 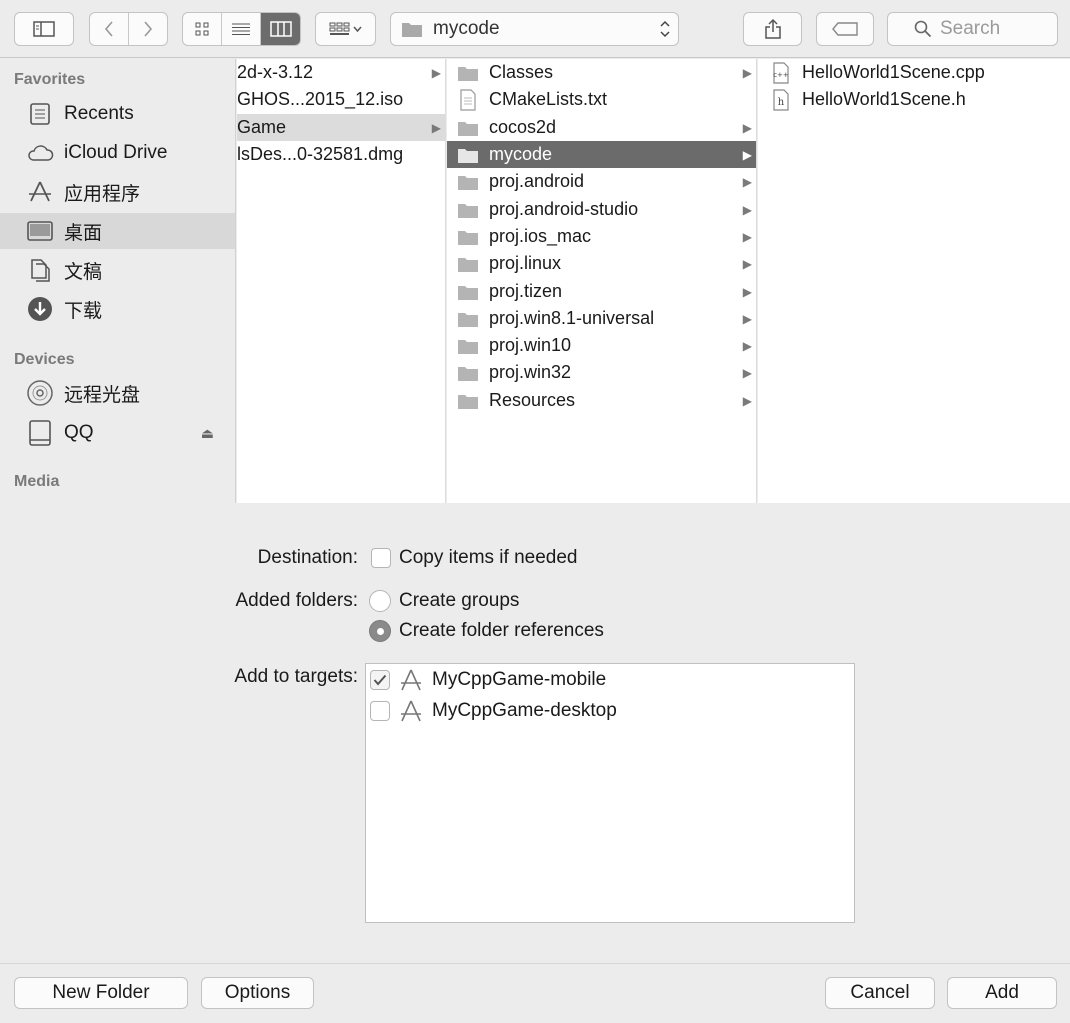 I want to click on item-label: proj.tizen, so click(x=526, y=291).